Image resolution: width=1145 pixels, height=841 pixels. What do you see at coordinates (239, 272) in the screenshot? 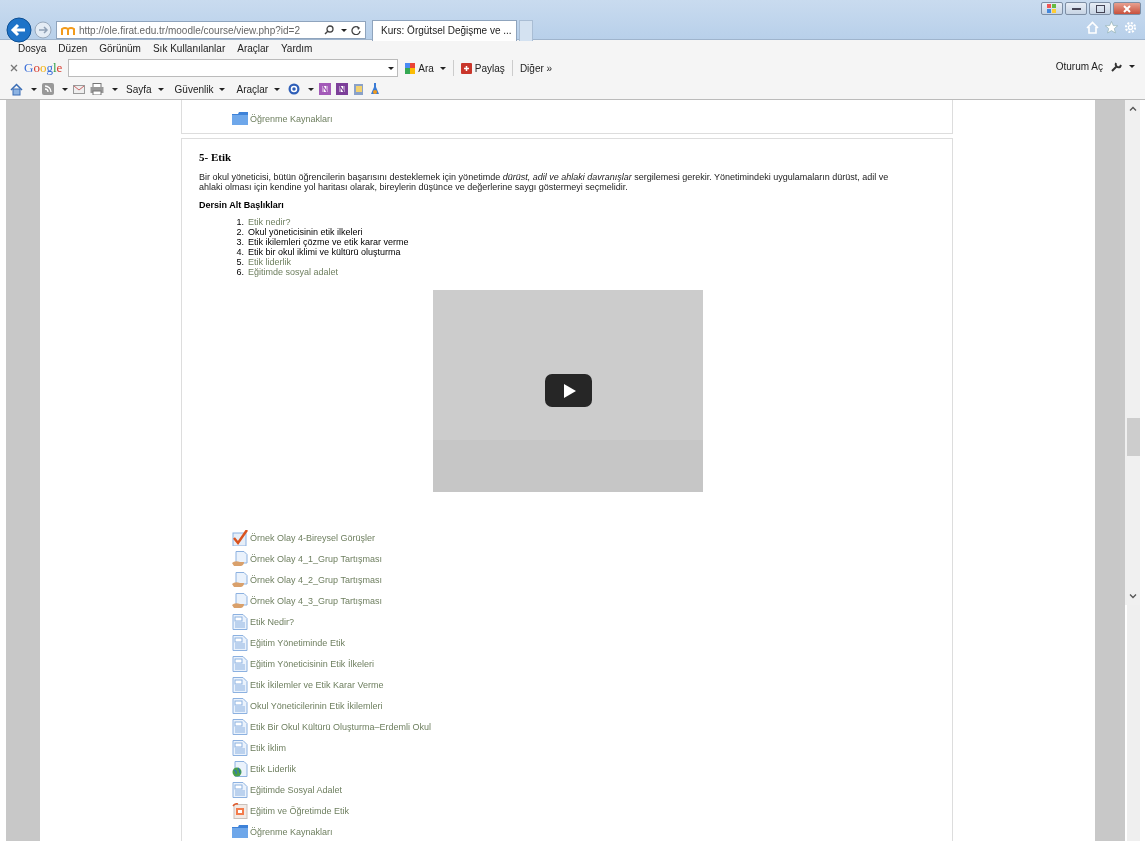
I see `list-number: 6.` at bounding box center [239, 272].